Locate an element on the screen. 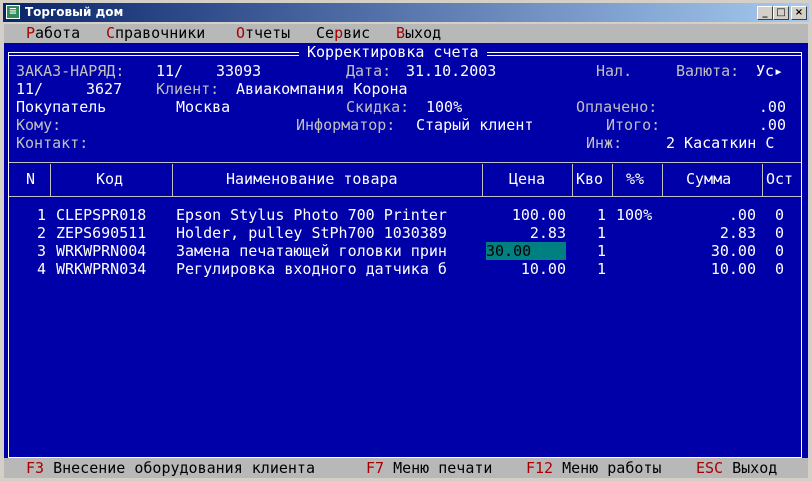 This screenshot has width=812, height=481. discount-label: Скидка: is located at coordinates (378, 107).